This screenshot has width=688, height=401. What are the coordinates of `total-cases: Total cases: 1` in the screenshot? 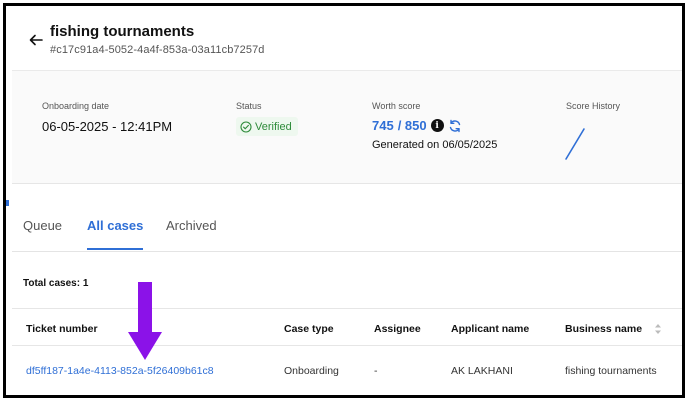 It's located at (56, 283).